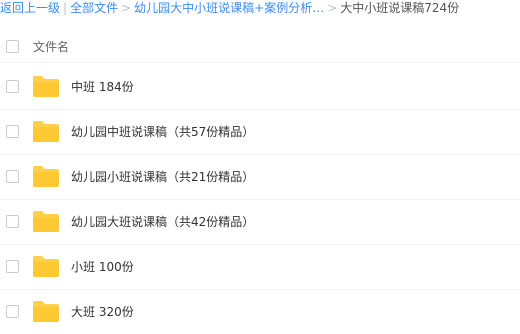 The image size is (520, 334). I want to click on folder-name: 小班 100份, so click(102, 266).